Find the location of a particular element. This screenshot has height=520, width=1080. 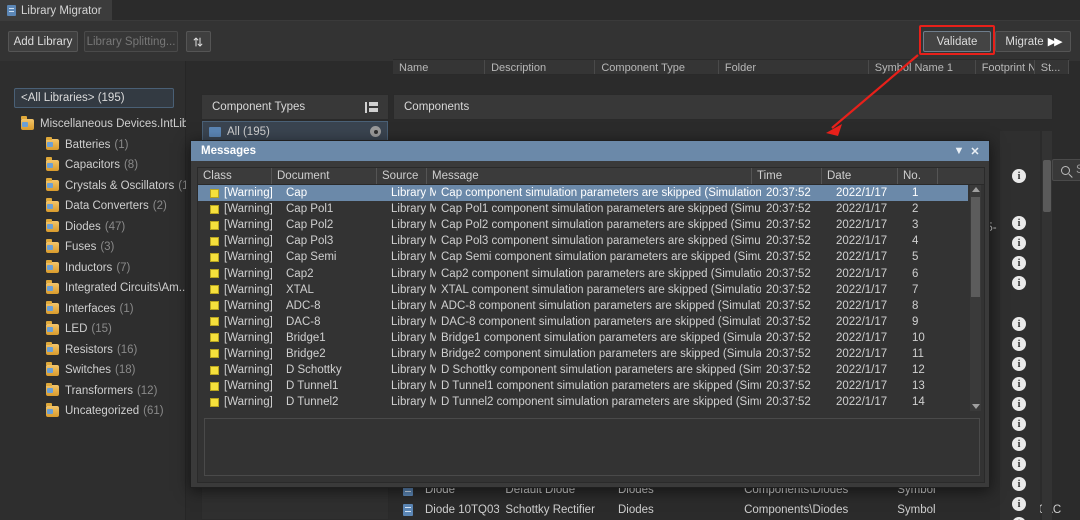

tree-root-miscellaneous-devices: Miscellaneous Devices.IntLib is located at coordinates (94, 124).